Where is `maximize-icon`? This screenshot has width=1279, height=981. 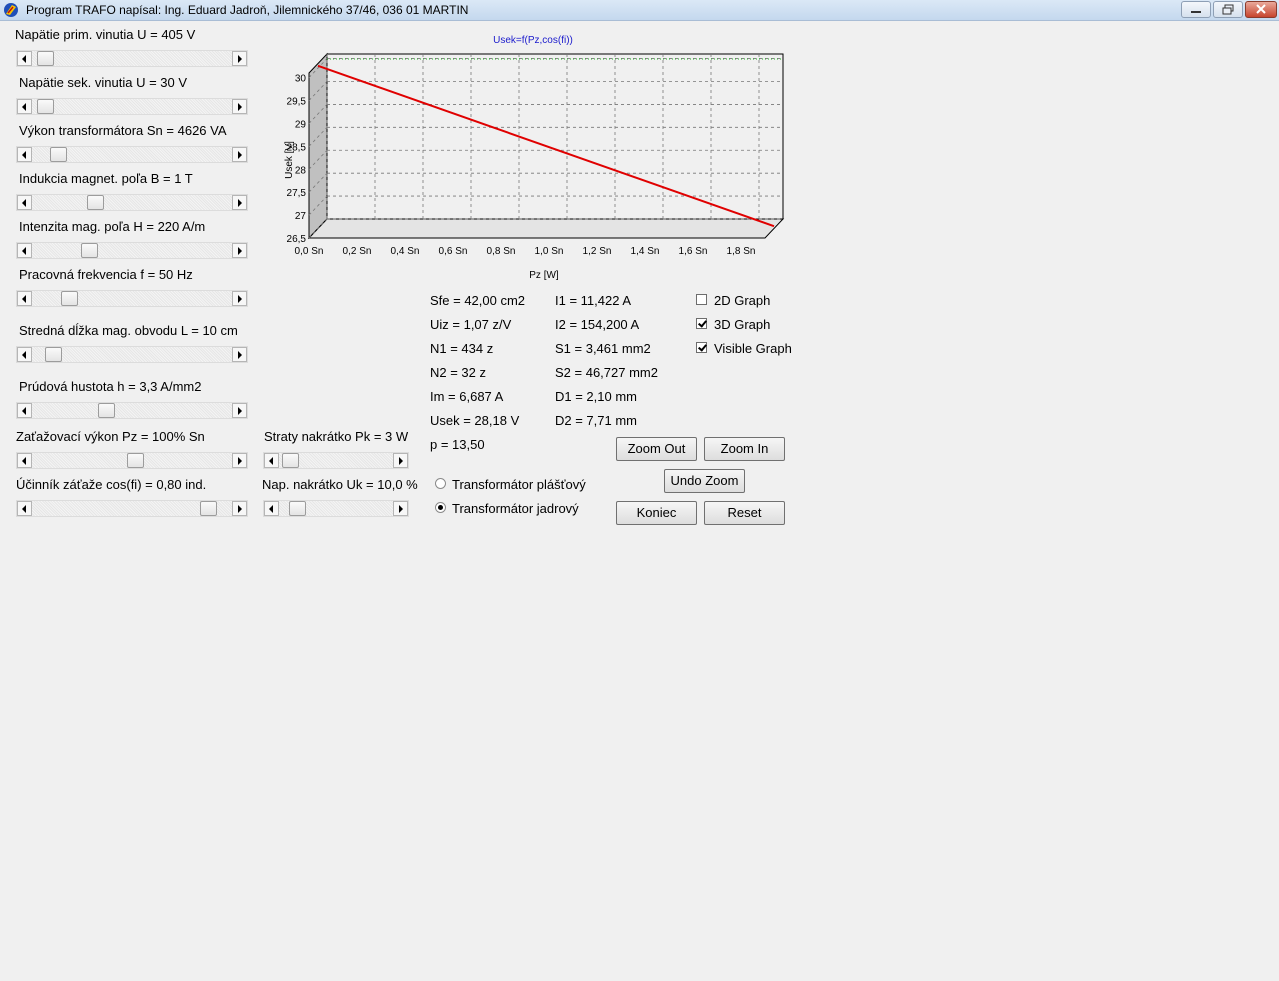
maximize-icon is located at coordinates (1228, 9).